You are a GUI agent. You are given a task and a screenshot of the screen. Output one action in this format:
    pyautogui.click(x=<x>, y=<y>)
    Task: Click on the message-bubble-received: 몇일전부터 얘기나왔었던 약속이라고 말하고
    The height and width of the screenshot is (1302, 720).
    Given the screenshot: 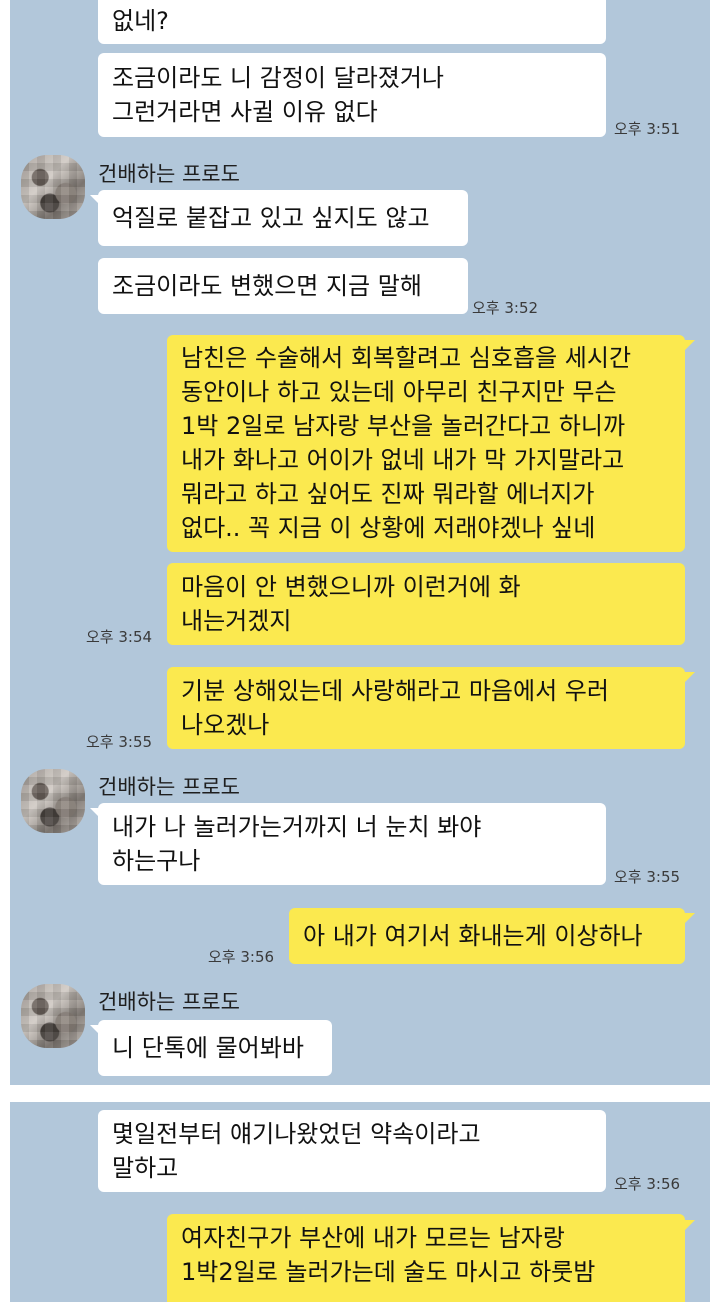 What is the action you would take?
    pyautogui.click(x=352, y=1151)
    